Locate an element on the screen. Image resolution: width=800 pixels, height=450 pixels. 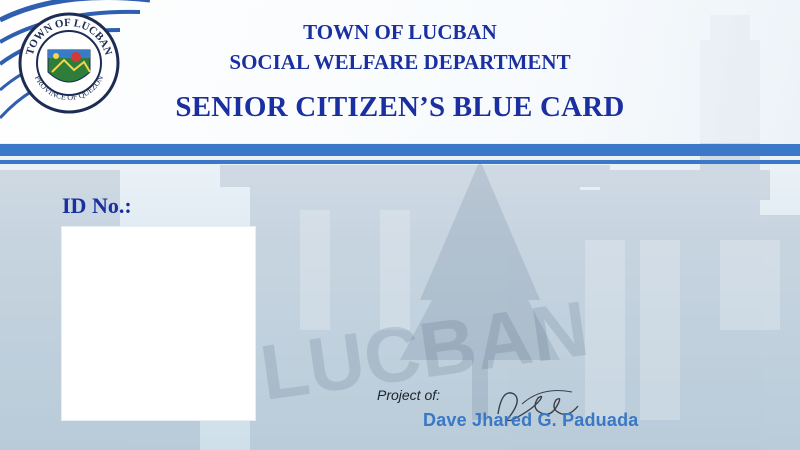
town-name-heading: TOWN OF LUCBAN is located at coordinates (400, 32).